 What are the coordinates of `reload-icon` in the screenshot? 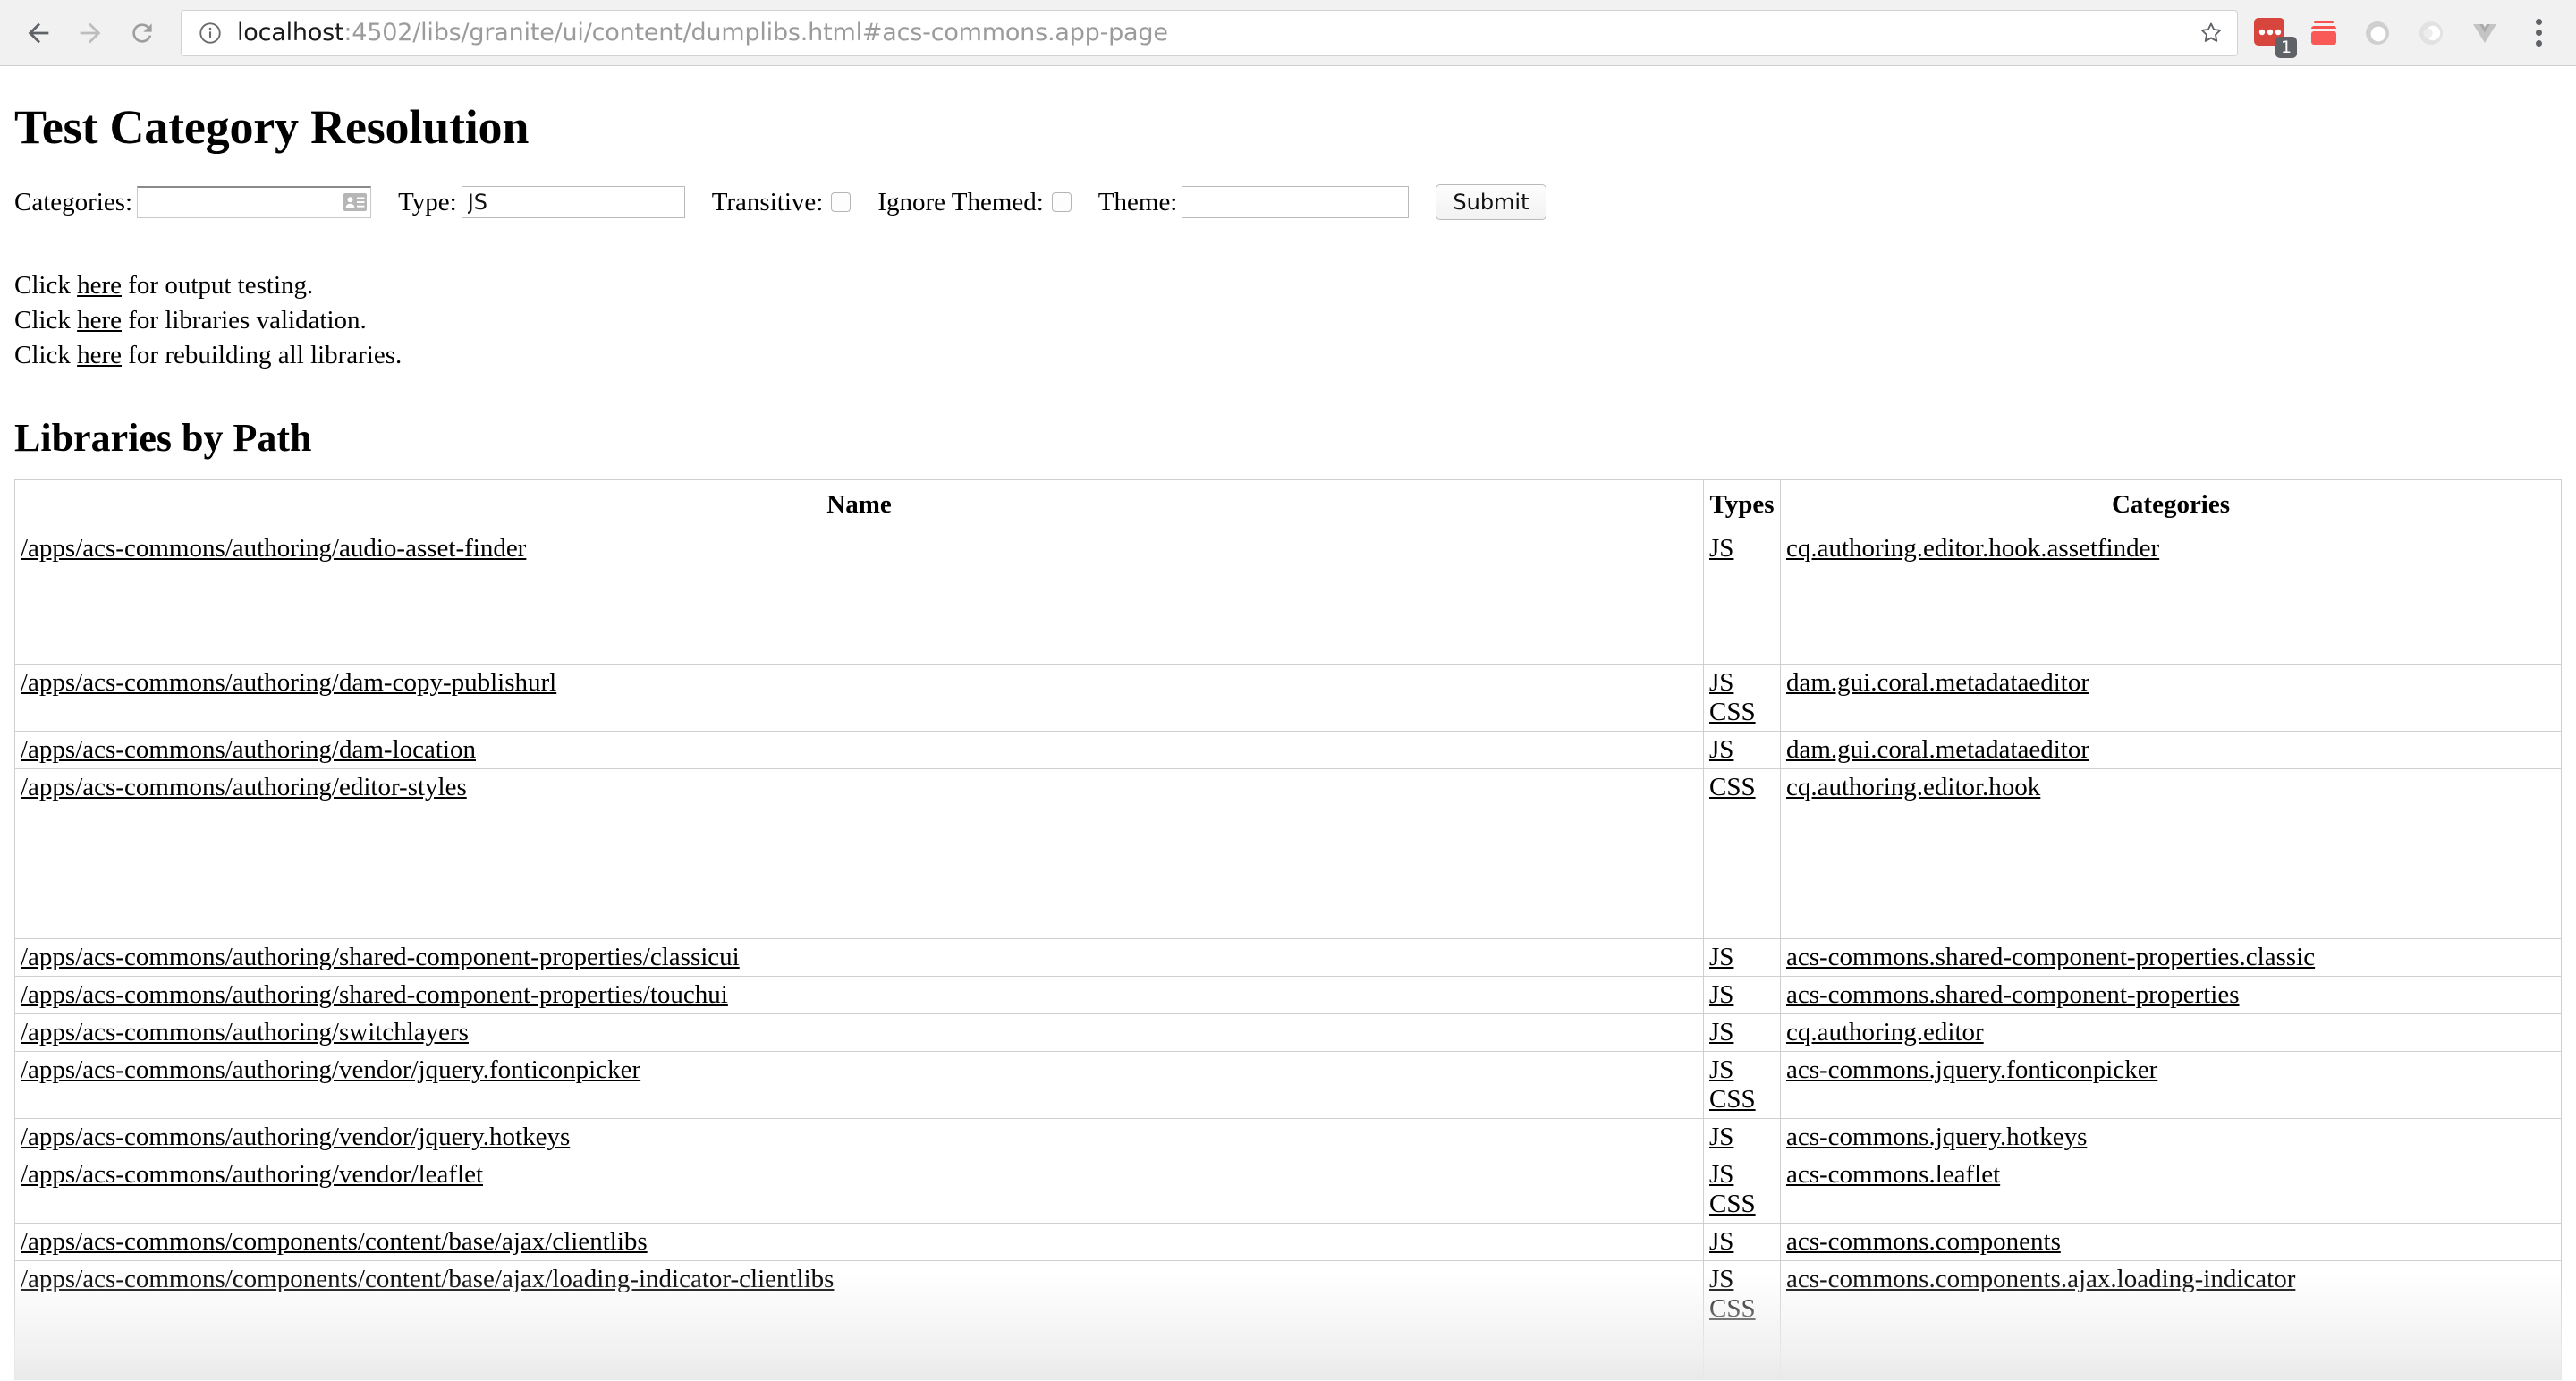 It's located at (142, 32).